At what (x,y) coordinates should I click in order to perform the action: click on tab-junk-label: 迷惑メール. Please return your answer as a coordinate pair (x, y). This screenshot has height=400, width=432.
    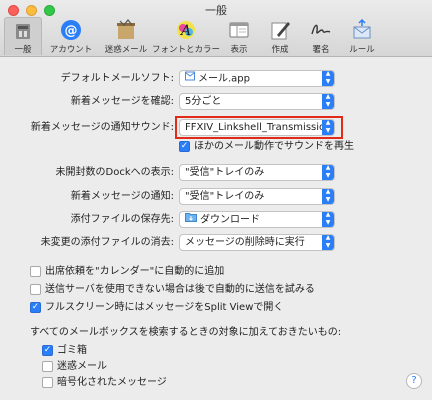
    Looking at the image, I should click on (126, 50).